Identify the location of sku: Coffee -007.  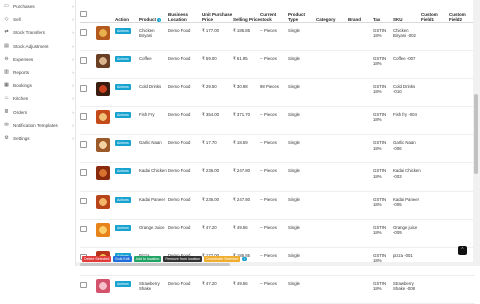
(407, 65).